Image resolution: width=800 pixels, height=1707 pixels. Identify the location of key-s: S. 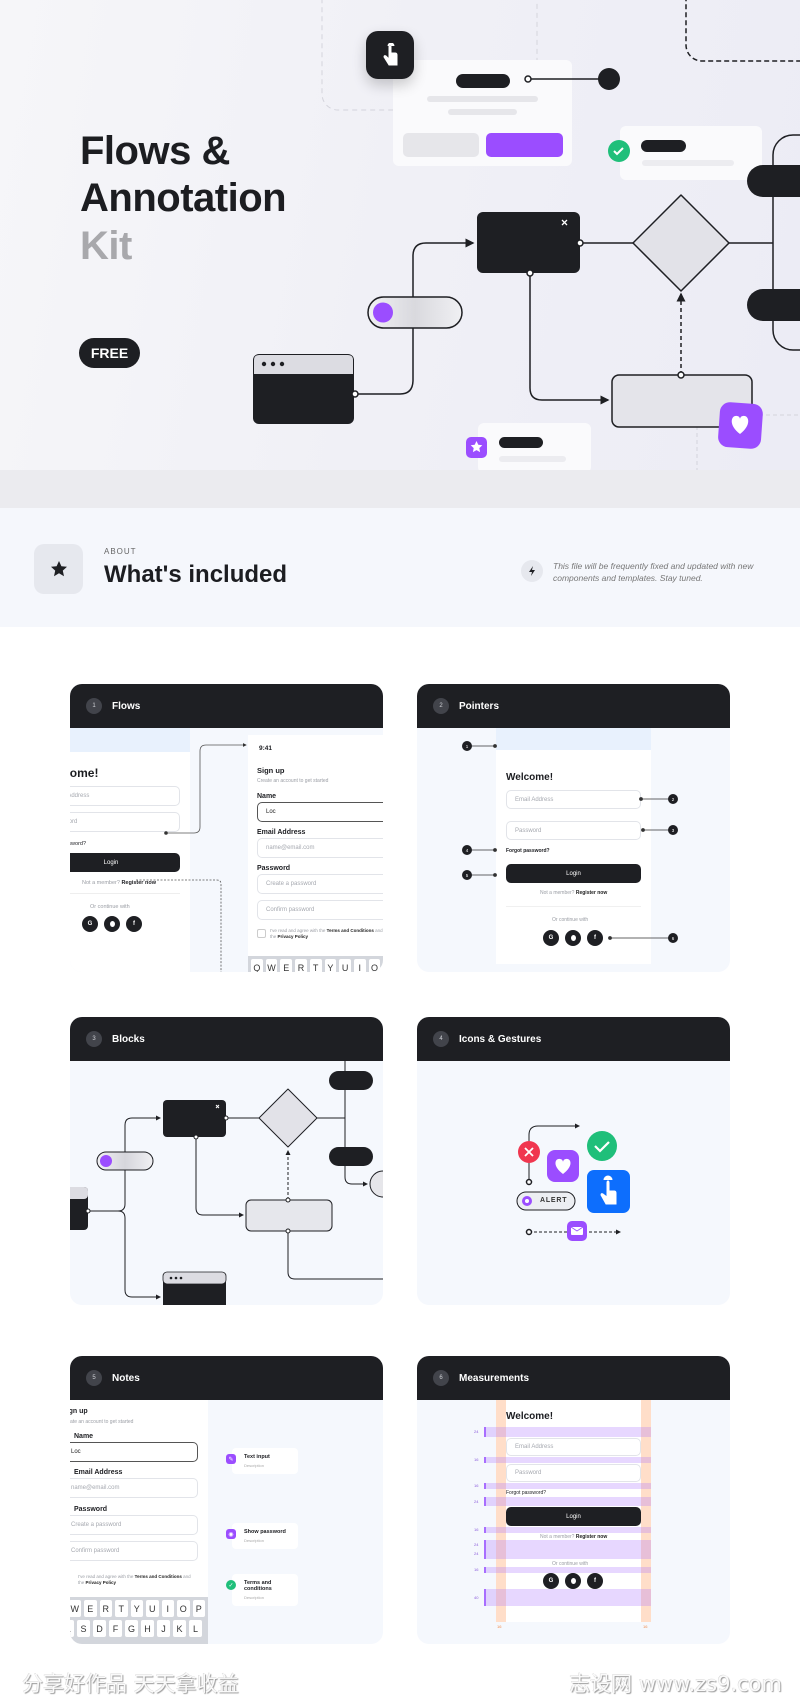
(83, 1628).